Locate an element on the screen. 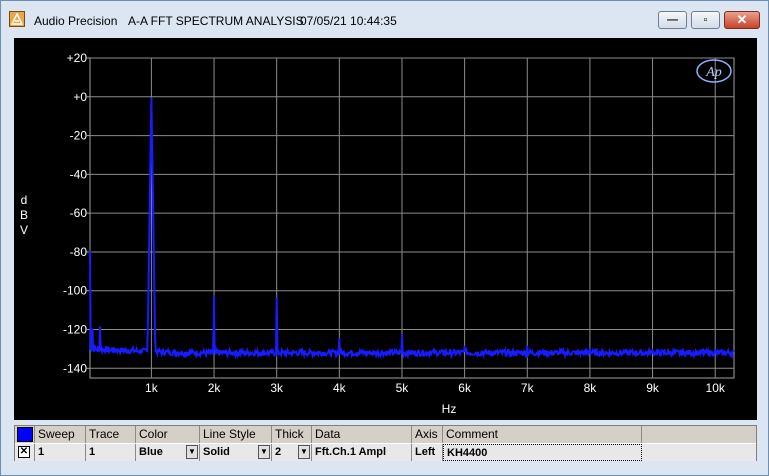  ap-logo-icon: Ap is located at coordinates (714, 71).